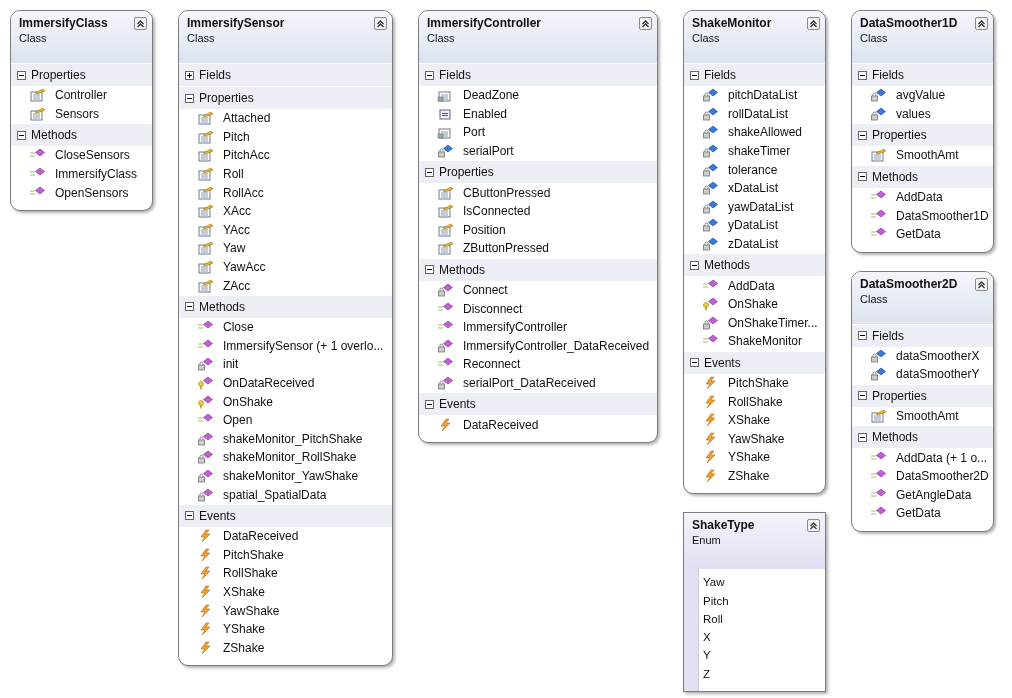  Describe the element at coordinates (515, 327) in the screenshot. I see `member-name: ImmersifyController` at that location.